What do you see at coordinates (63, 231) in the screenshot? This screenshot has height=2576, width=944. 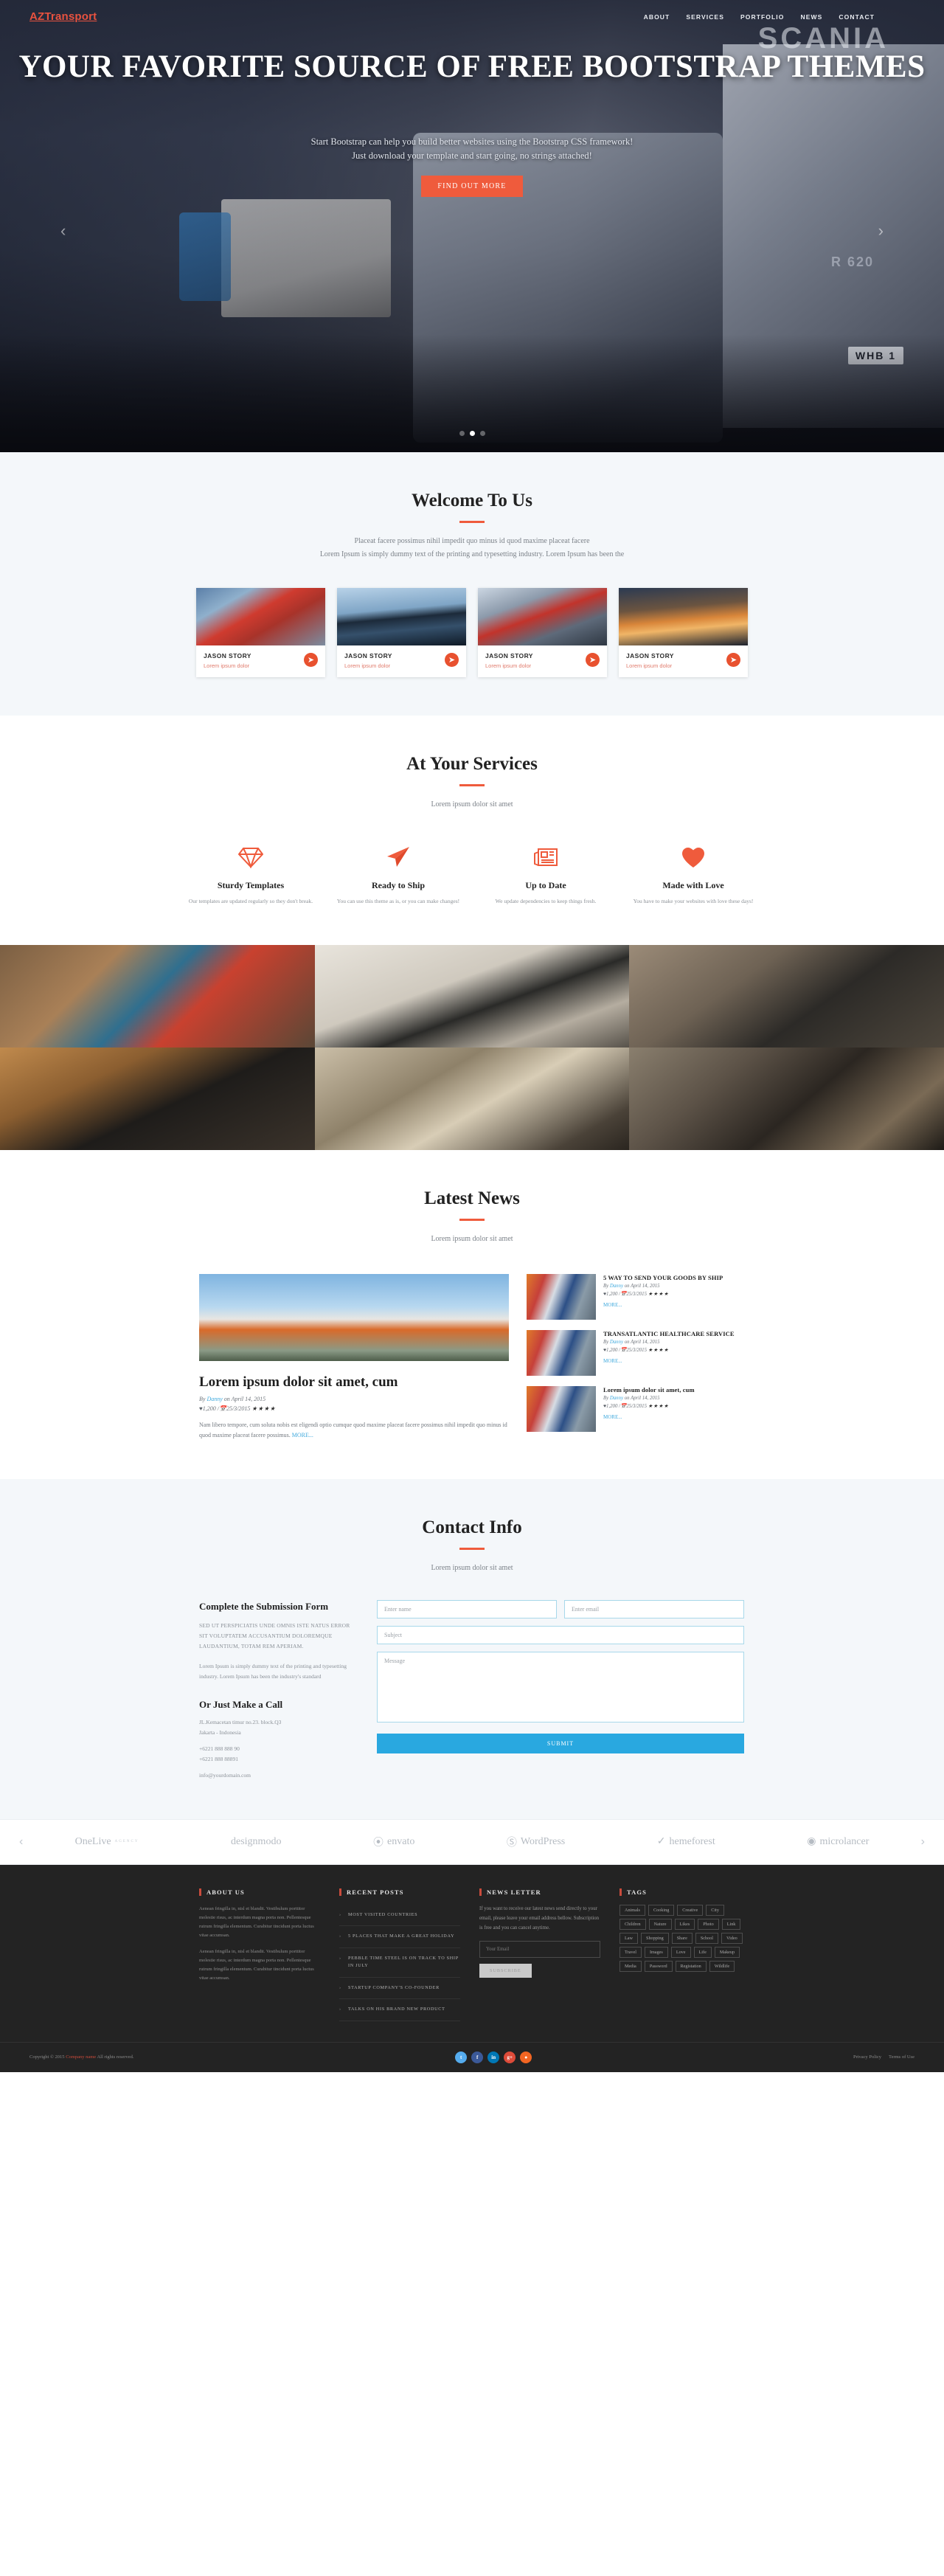 I see `carousel-prev-arrow: ‹` at bounding box center [63, 231].